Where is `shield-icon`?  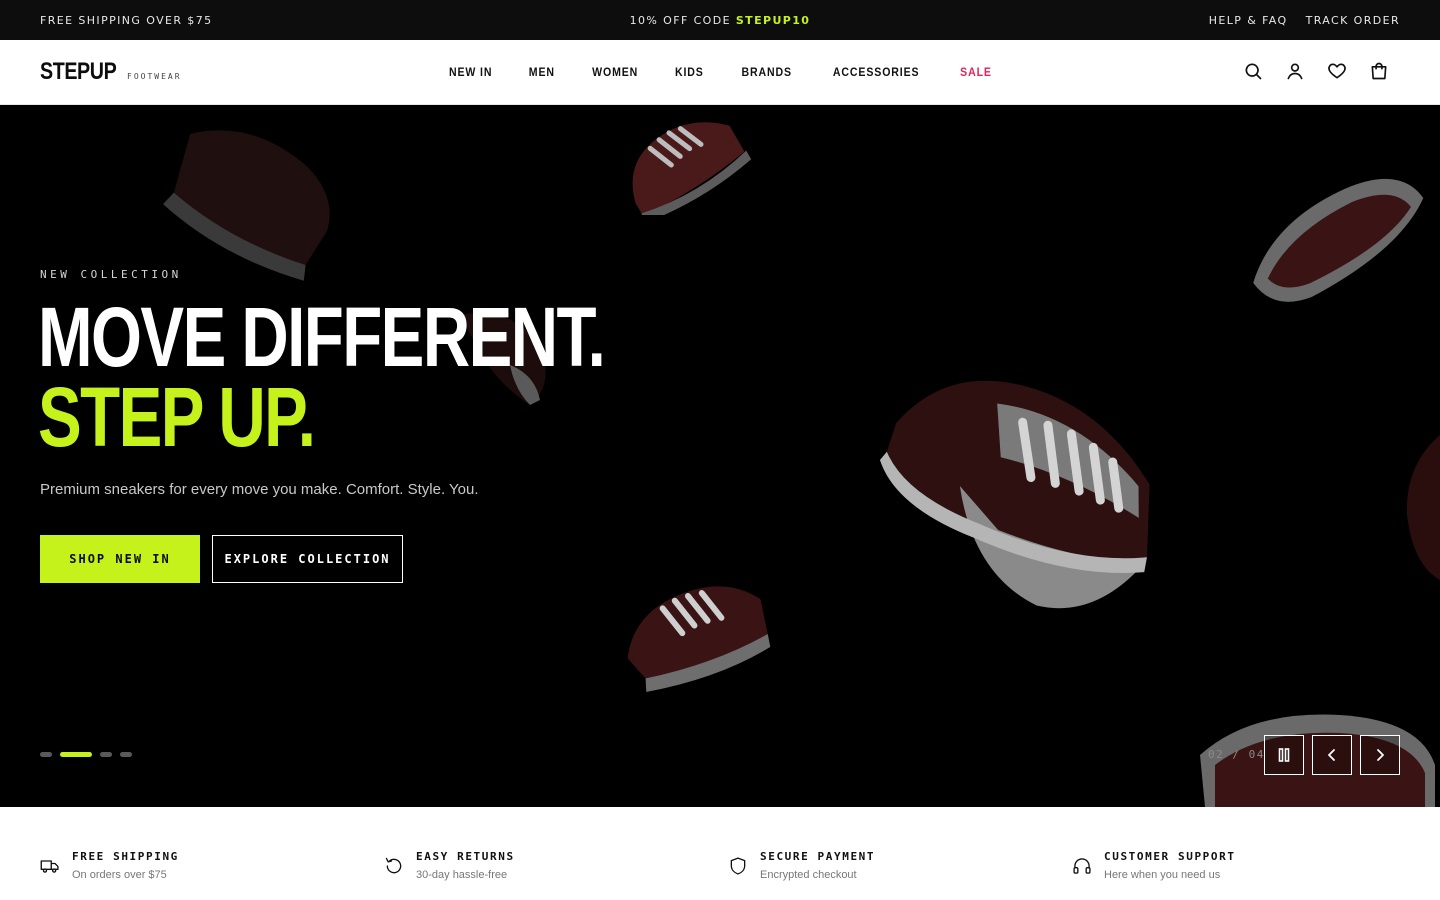
shield-icon is located at coordinates (738, 866).